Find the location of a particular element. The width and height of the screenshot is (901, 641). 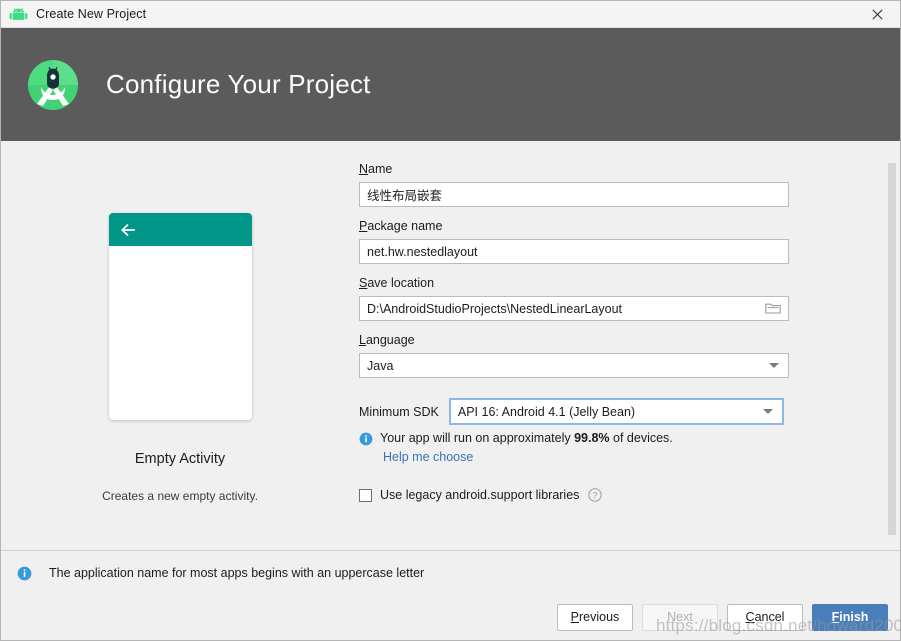

name-field-block: Name 线性布局嵌套 is located at coordinates (608, 184).